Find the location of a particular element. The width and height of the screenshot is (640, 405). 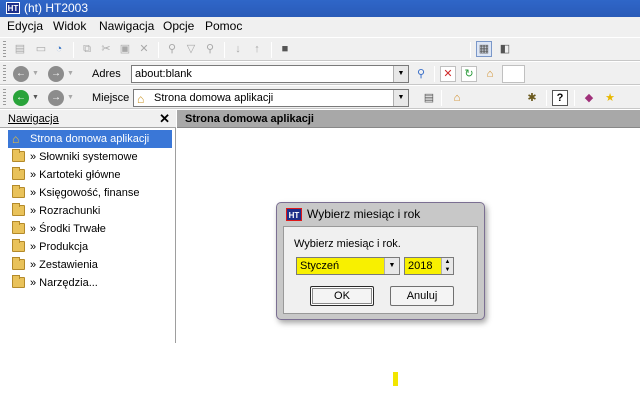

sort-descending-icon: ↑ is located at coordinates (257, 49).